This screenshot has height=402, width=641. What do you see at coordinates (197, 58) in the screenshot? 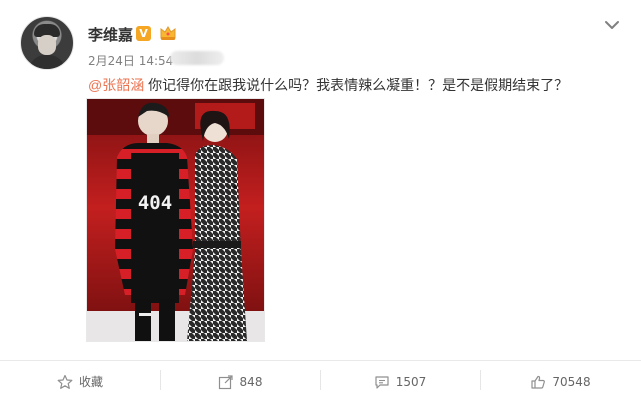
I see `blurred-source` at bounding box center [197, 58].